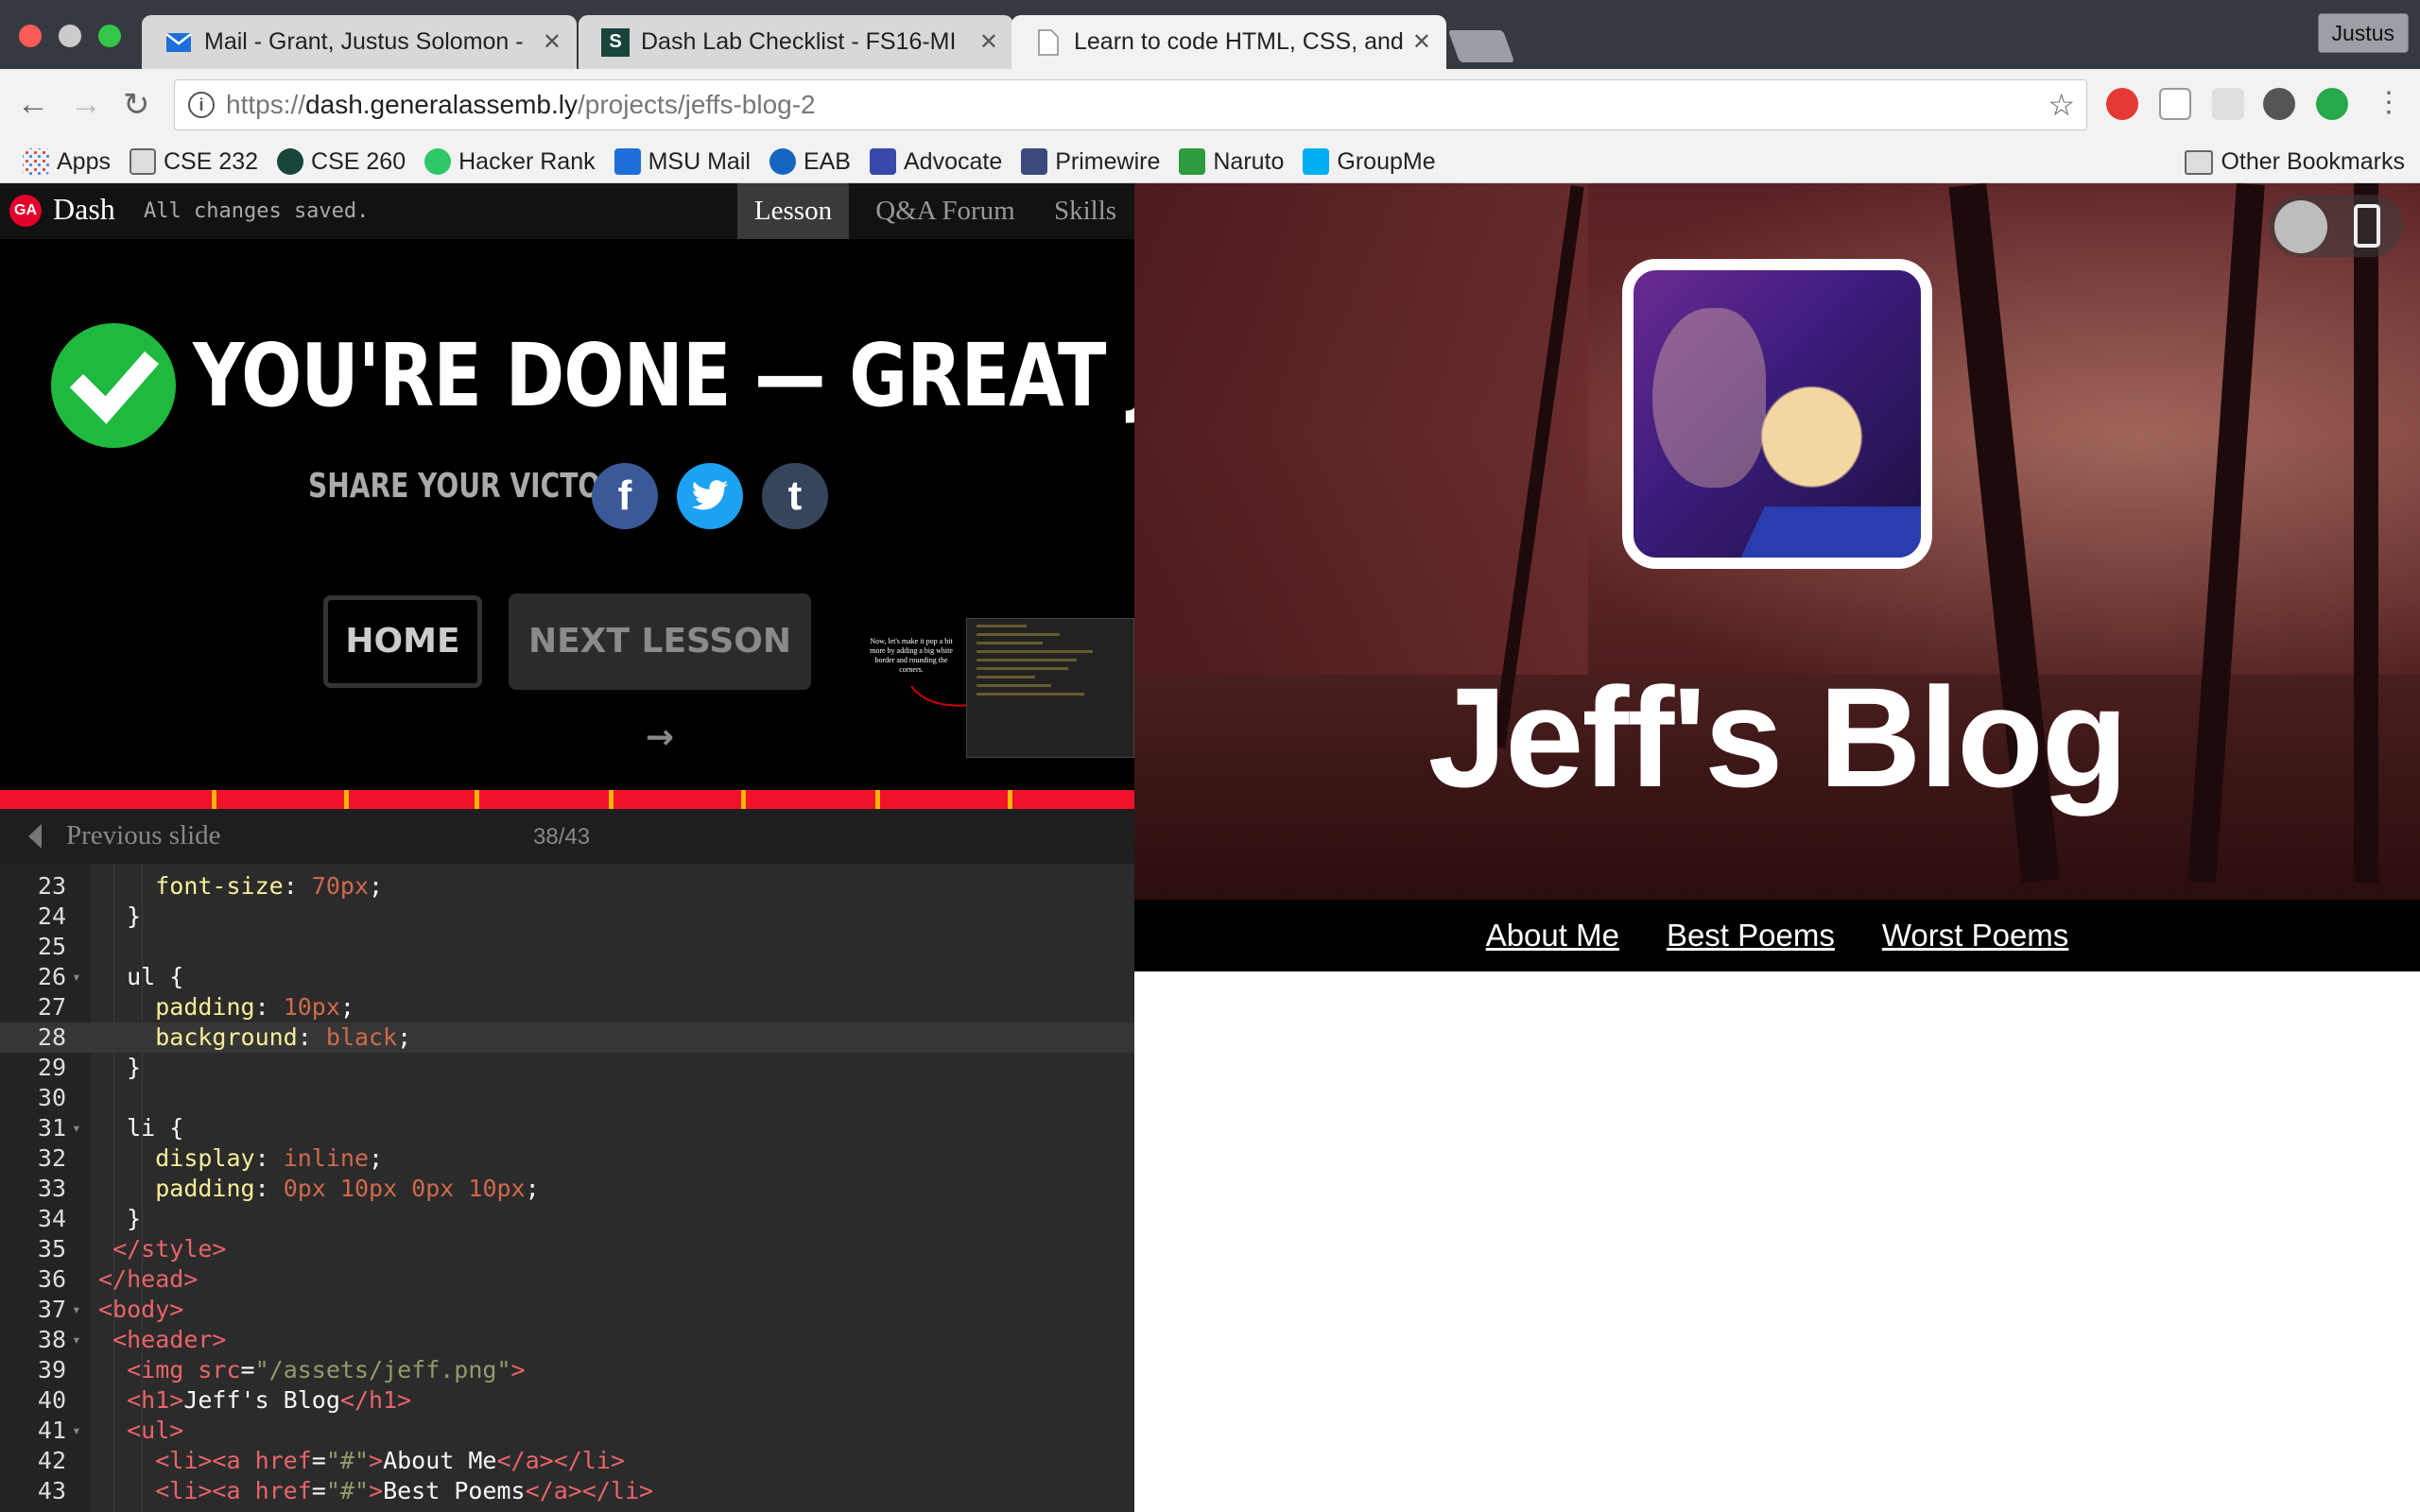 Image resolution: width=2420 pixels, height=1512 pixels. What do you see at coordinates (1369, 162) in the screenshot?
I see `bookmark-groupme: GroupMe` at bounding box center [1369, 162].